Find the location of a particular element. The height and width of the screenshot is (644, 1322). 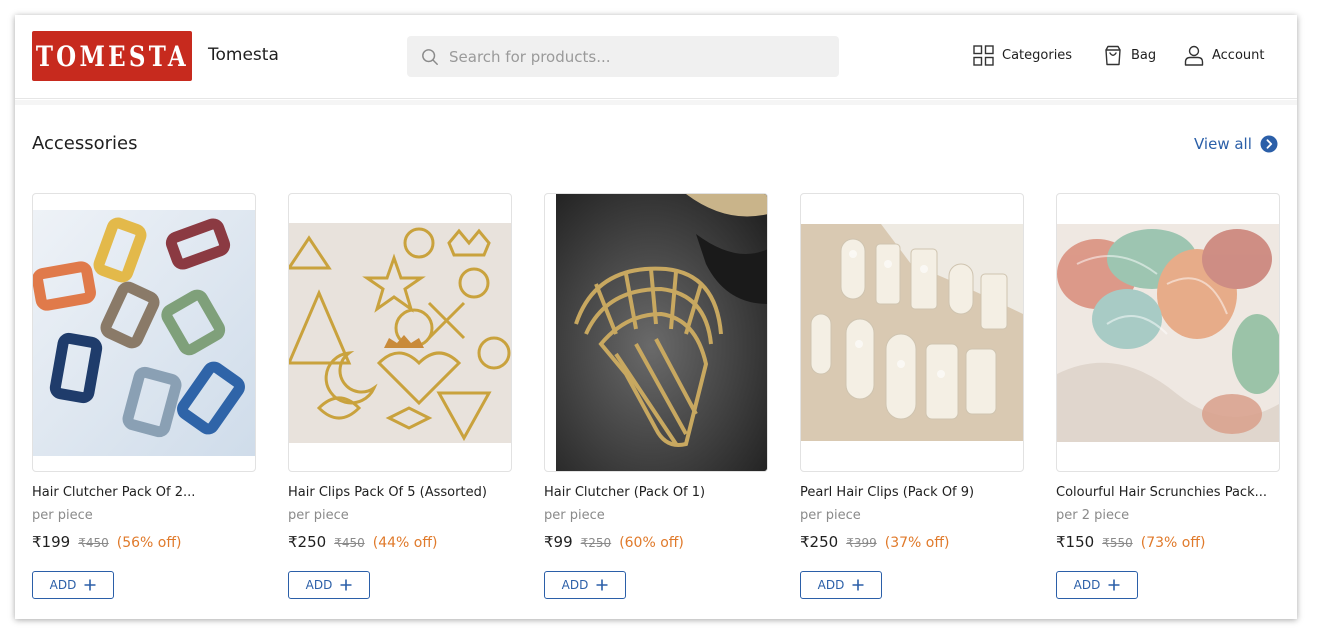

brand-name: Tomesta is located at coordinates (243, 55).